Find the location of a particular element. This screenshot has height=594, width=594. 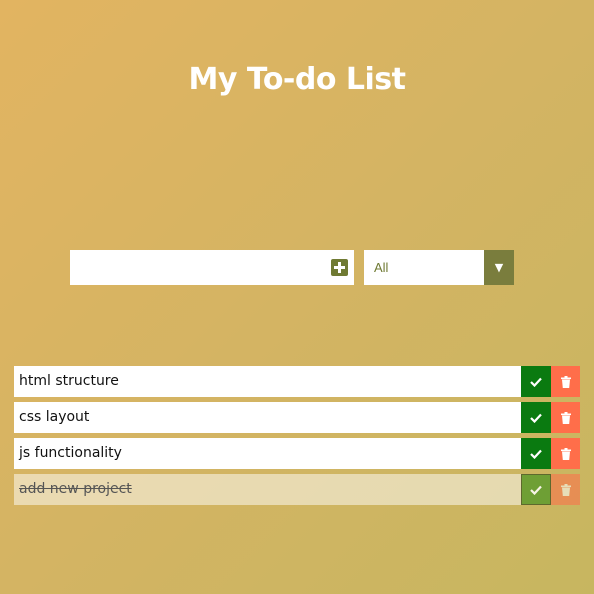

todo-item-text: js functionality is located at coordinates (70, 453).